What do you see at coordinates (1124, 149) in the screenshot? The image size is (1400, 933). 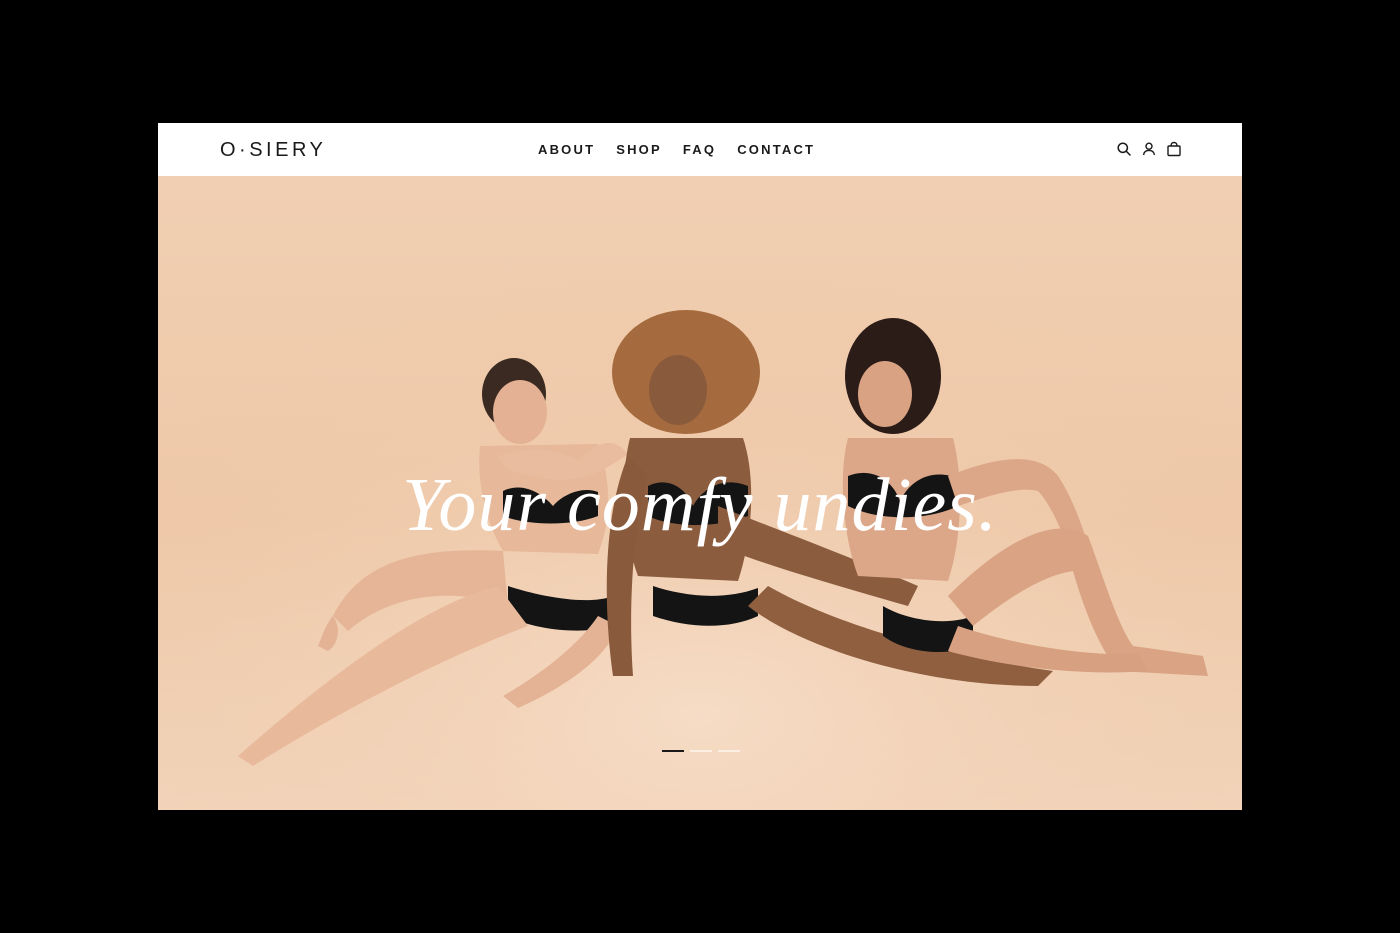 I see `search-icon` at bounding box center [1124, 149].